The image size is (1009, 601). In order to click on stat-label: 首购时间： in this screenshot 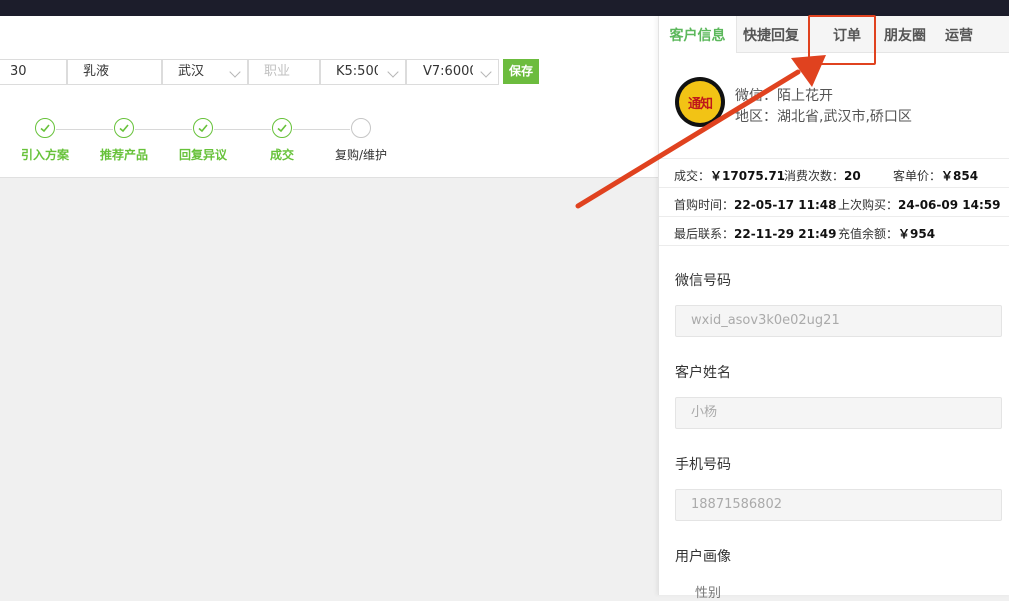, I will do `click(704, 205)`.